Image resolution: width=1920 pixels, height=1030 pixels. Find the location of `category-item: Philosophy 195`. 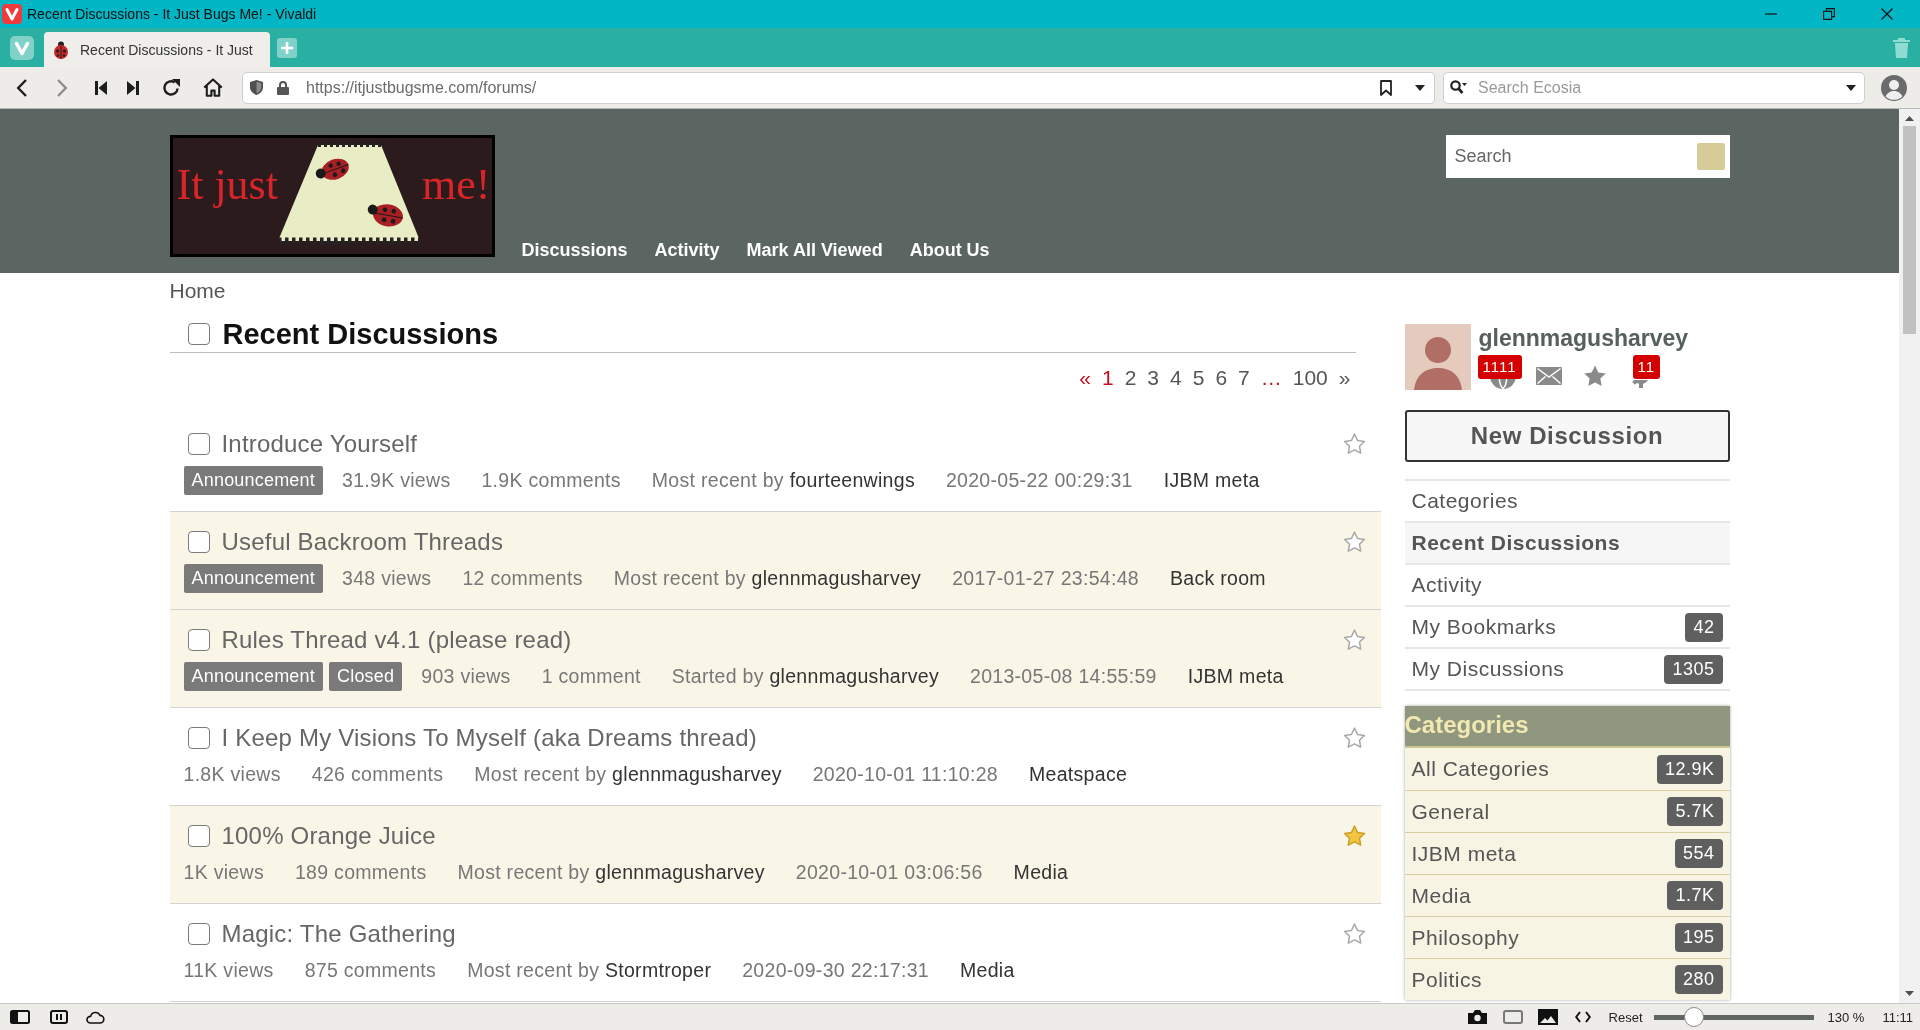

category-item: Philosophy 195 is located at coordinates (1567, 937).